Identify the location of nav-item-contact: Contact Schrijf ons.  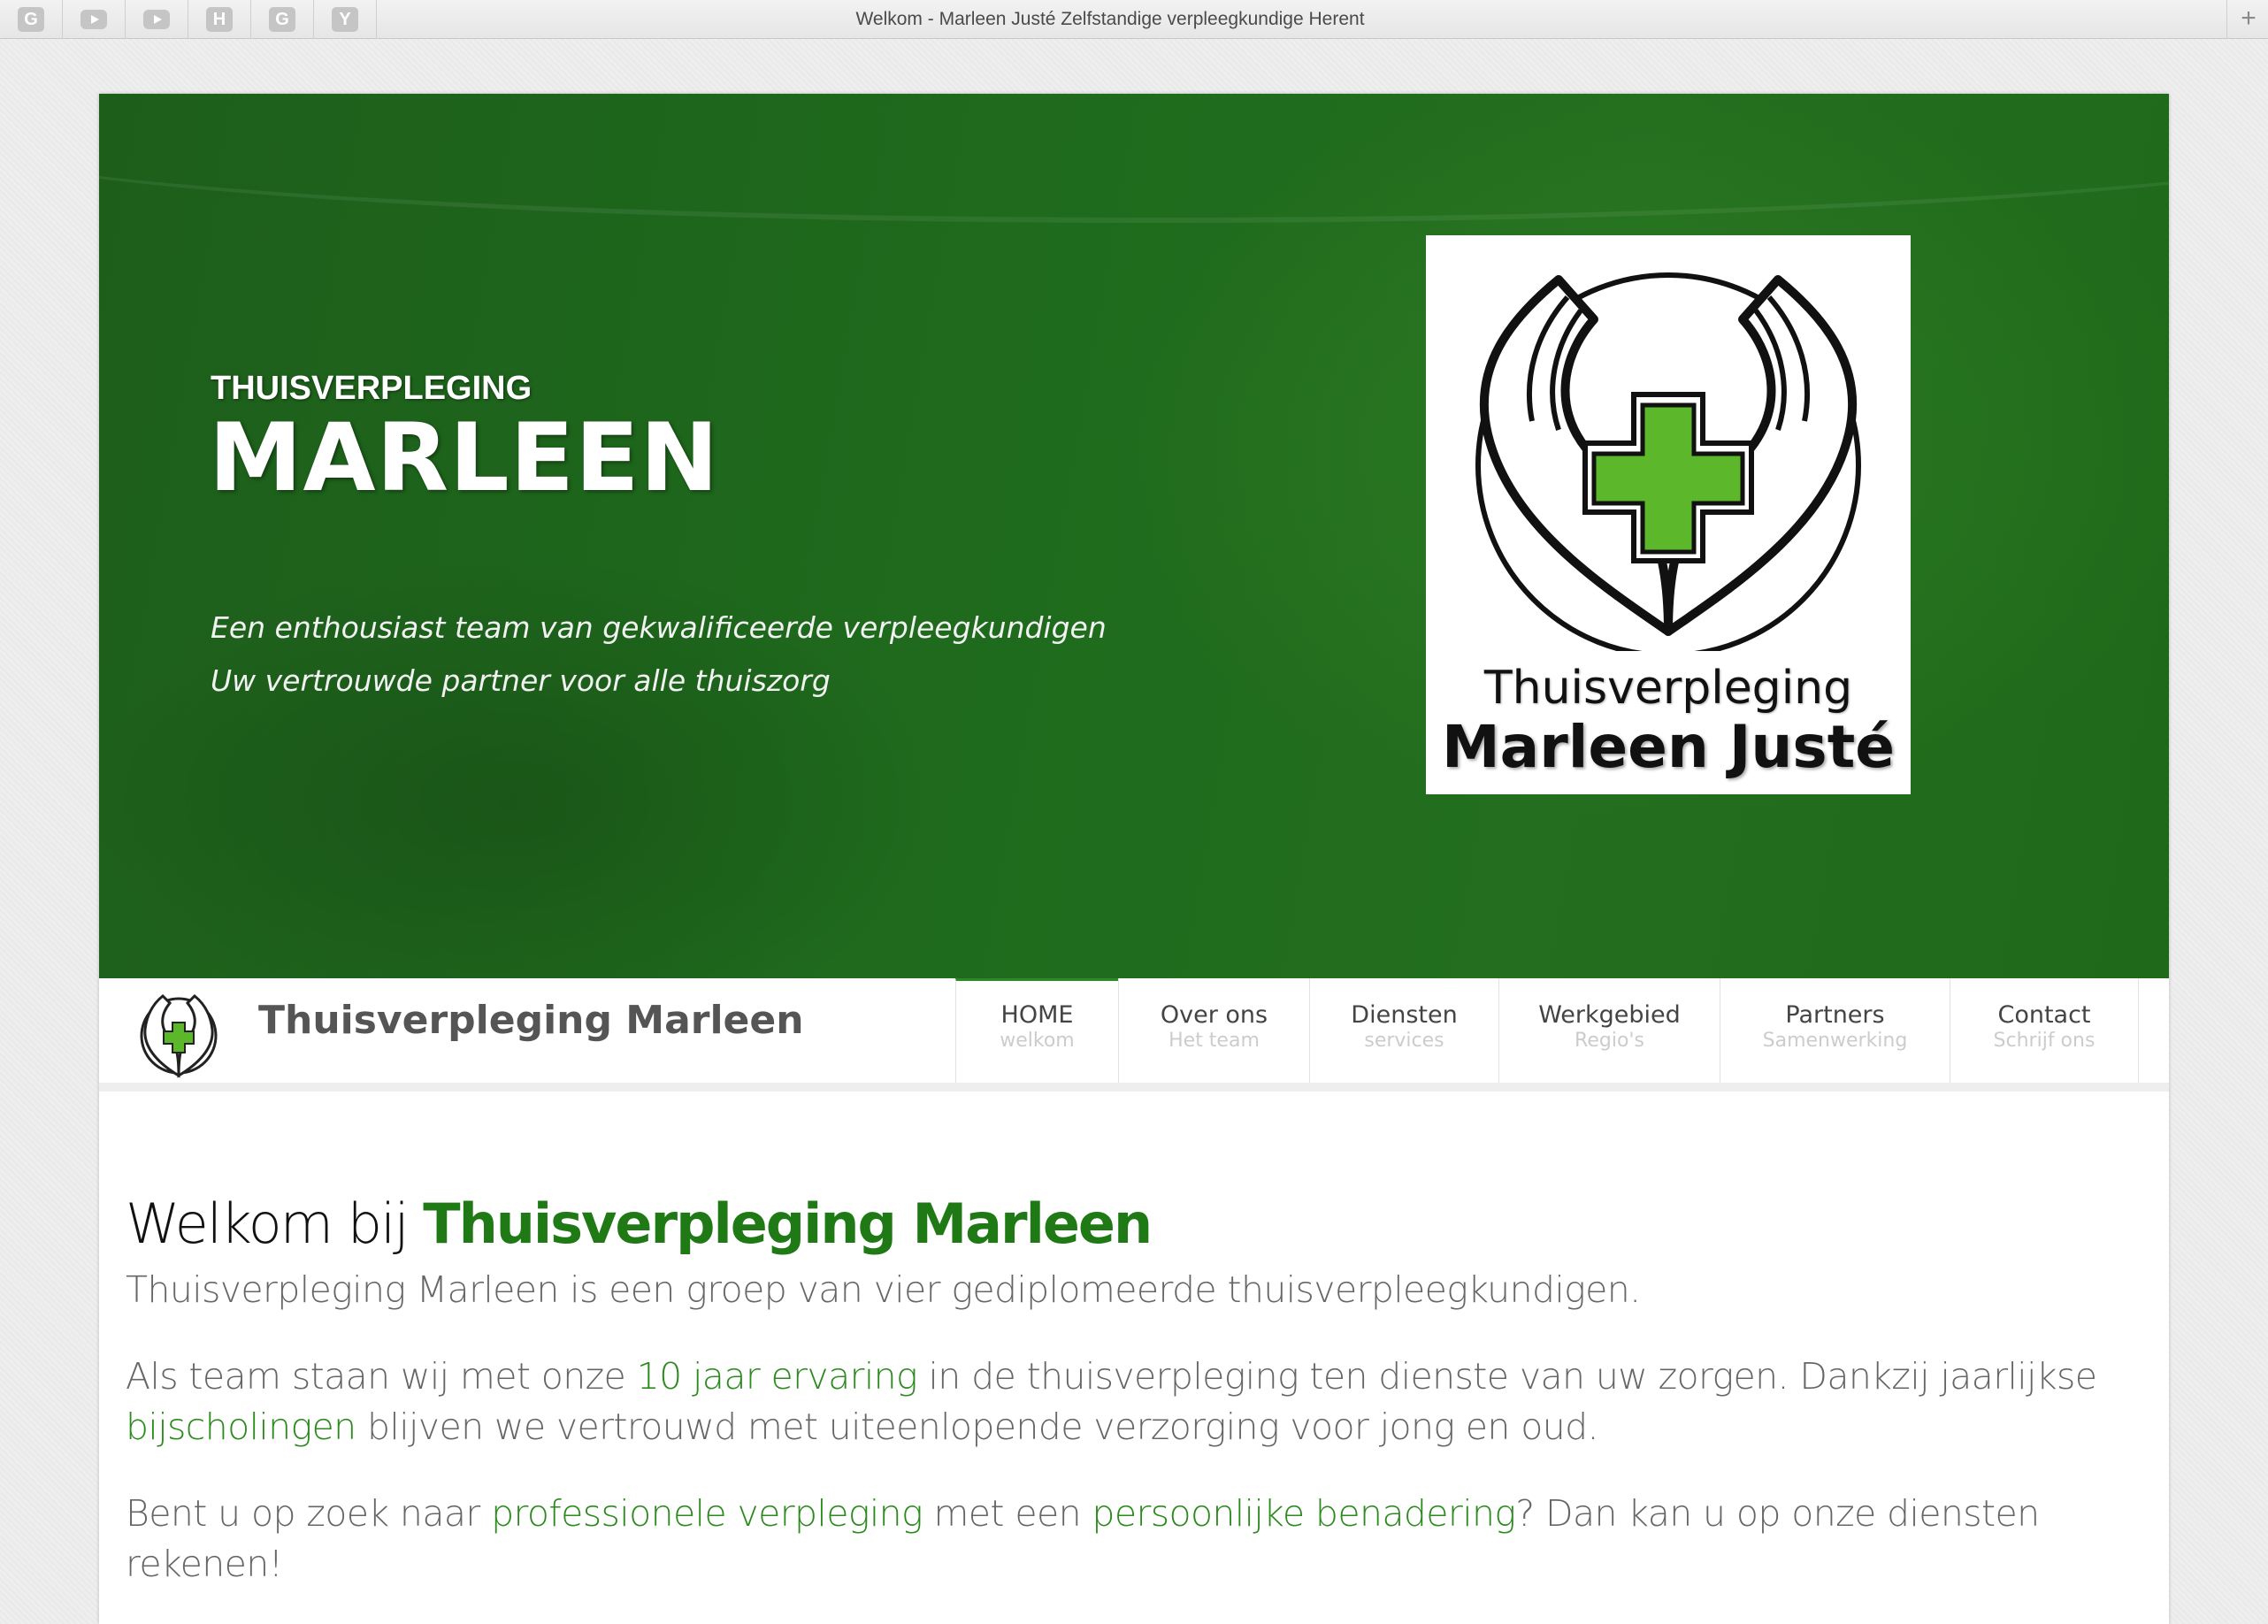
(2045, 1030).